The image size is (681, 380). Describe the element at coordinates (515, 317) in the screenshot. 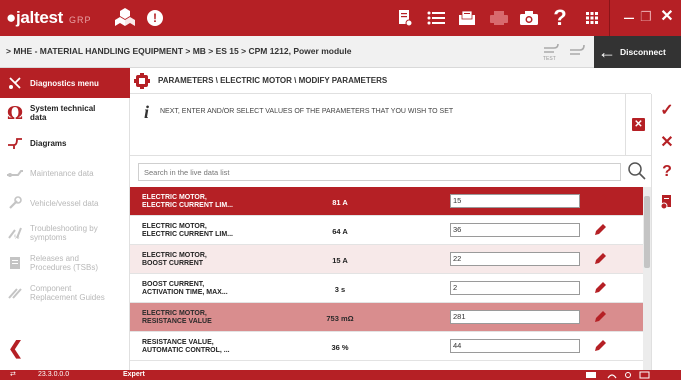

I see `parameter-input: 281` at that location.